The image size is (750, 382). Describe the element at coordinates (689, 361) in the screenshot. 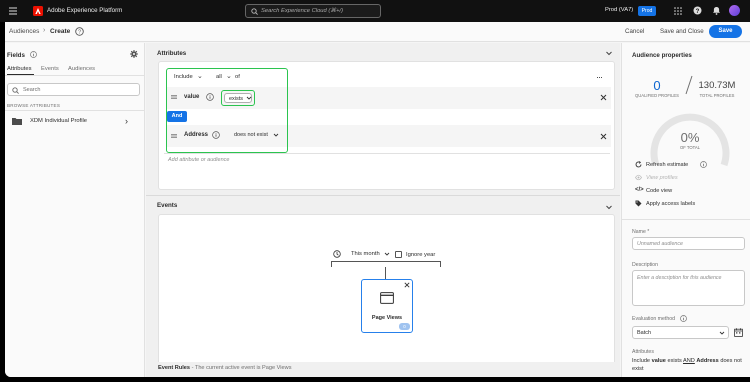

I see `summary-and-operator: AND` at that location.